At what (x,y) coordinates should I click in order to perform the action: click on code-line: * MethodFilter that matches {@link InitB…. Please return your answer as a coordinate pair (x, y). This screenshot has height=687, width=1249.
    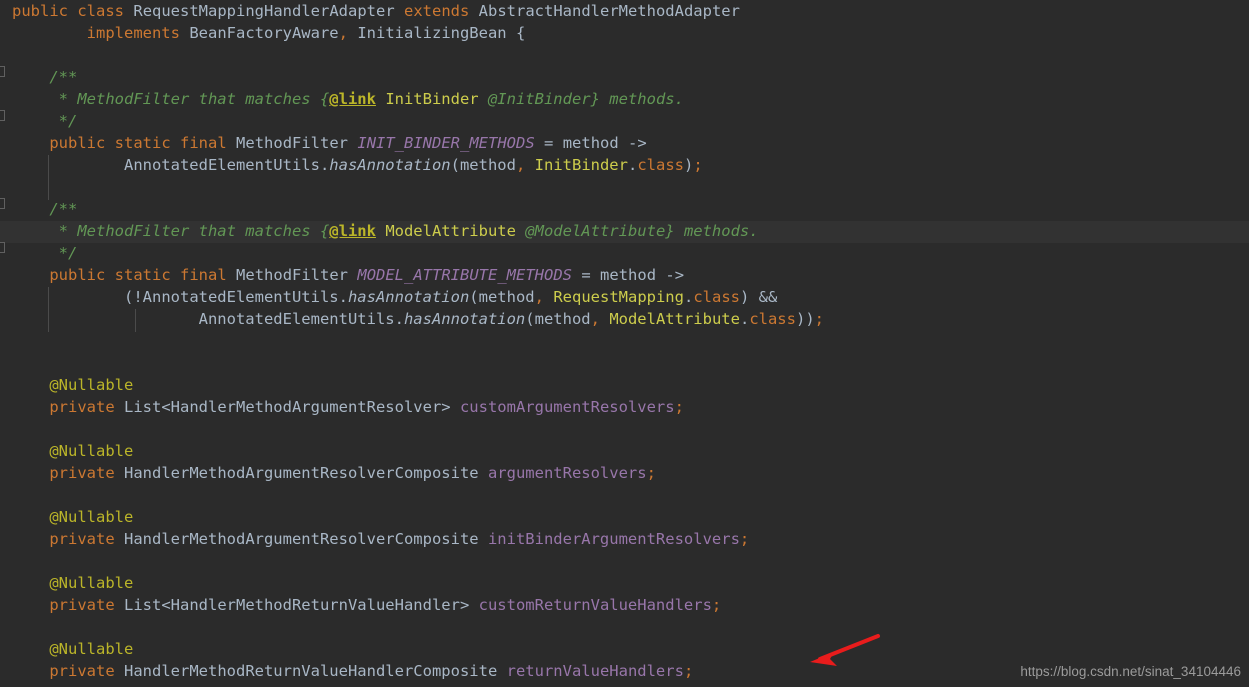
    Looking at the image, I should click on (342, 99).